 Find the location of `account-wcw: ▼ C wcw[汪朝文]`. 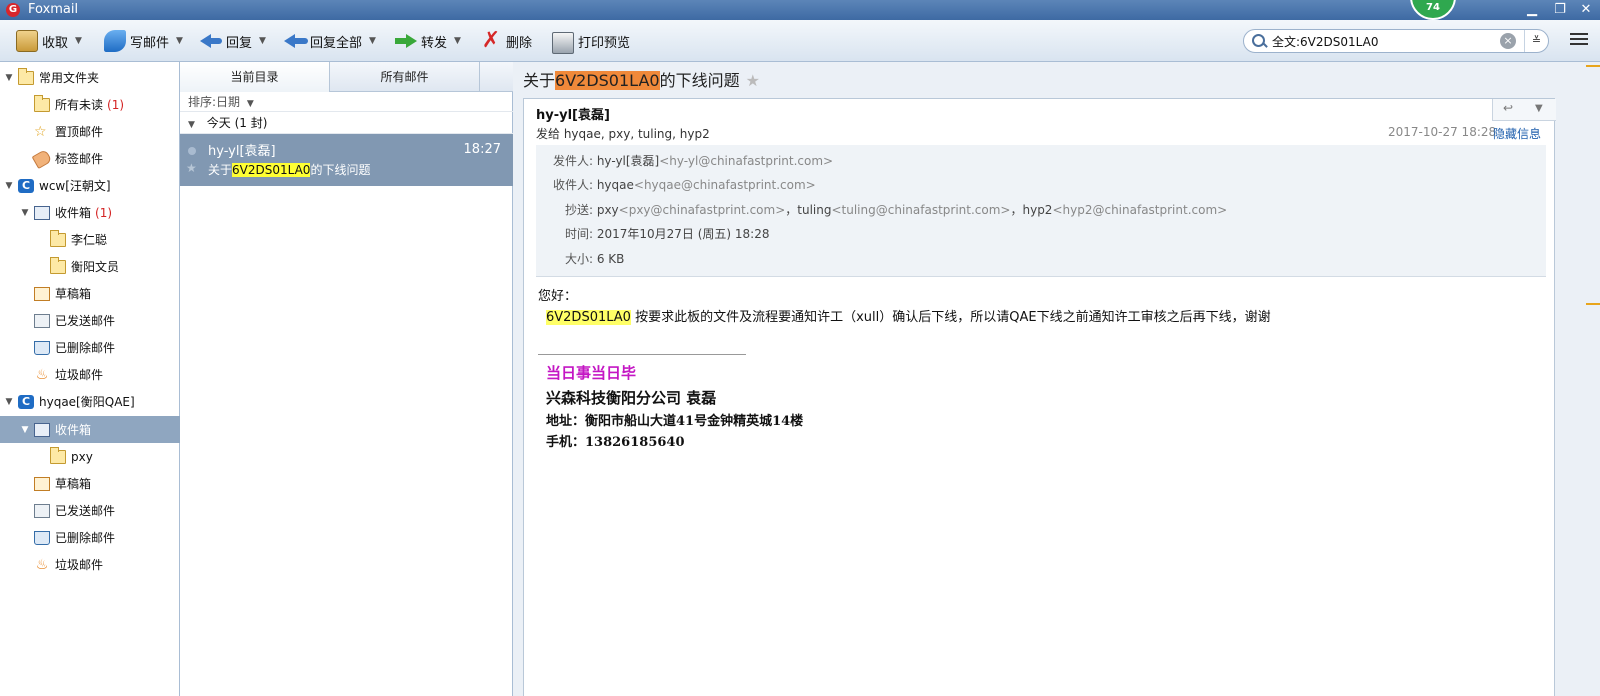

account-wcw: ▼ C wcw[汪朝文] is located at coordinates (90, 185).